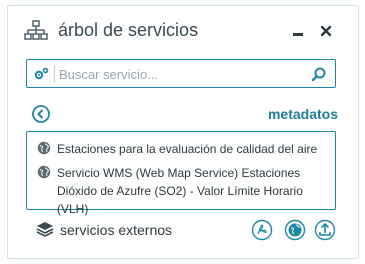  What do you see at coordinates (183, 229) in the screenshot?
I see `panel-footer: servicios externos` at bounding box center [183, 229].